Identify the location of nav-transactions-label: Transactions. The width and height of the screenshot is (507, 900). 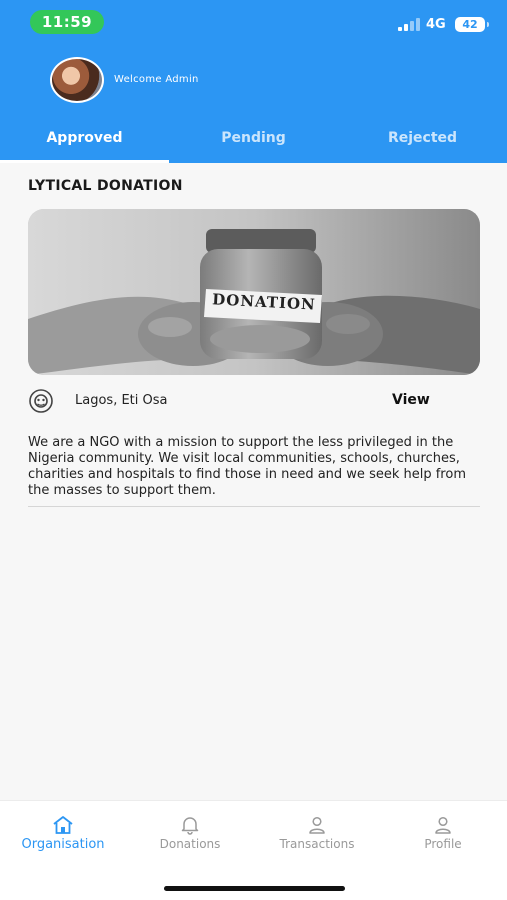
(317, 844).